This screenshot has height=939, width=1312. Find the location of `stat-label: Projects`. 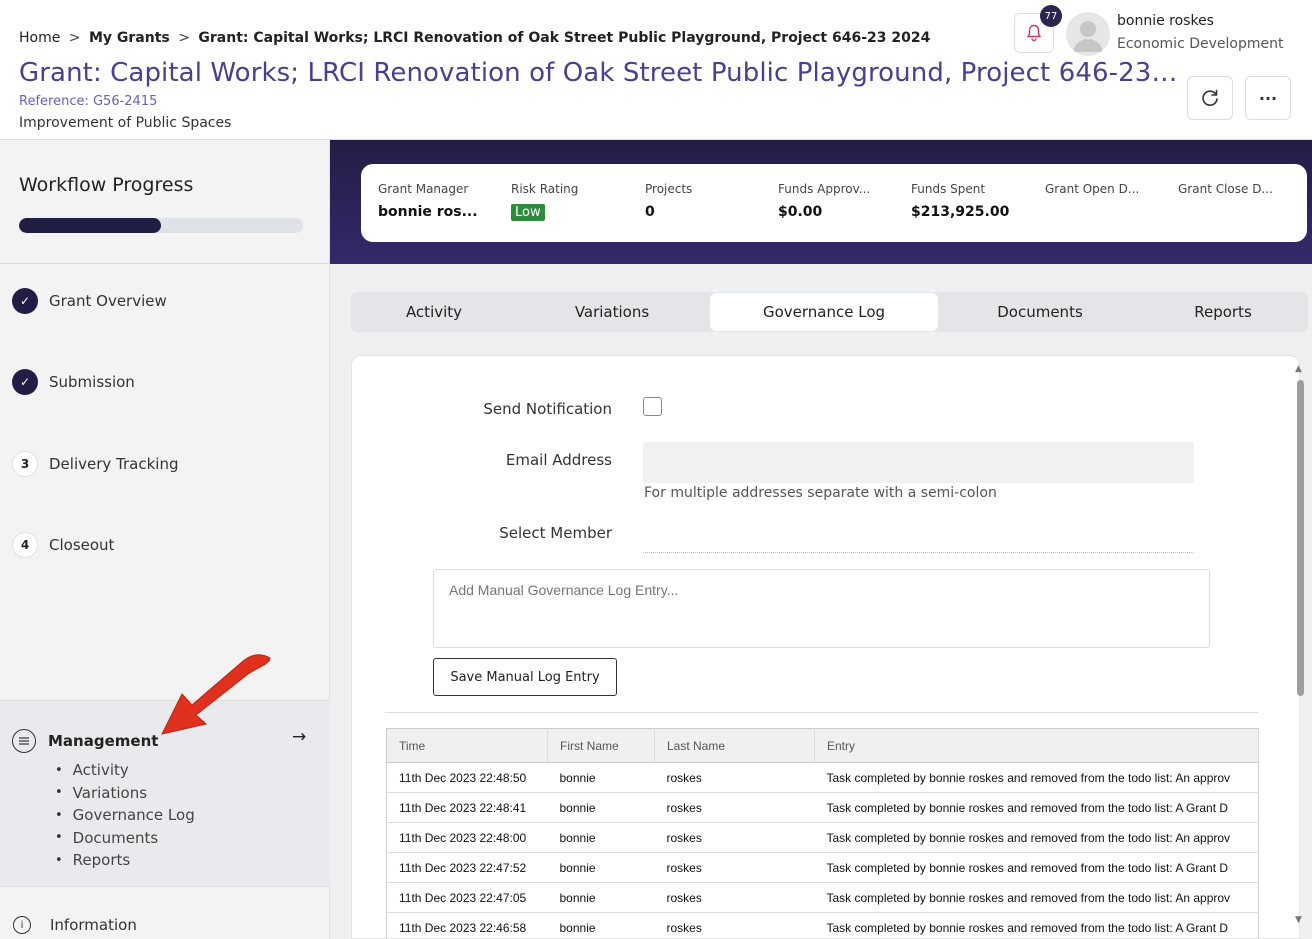

stat-label: Projects is located at coordinates (669, 189).